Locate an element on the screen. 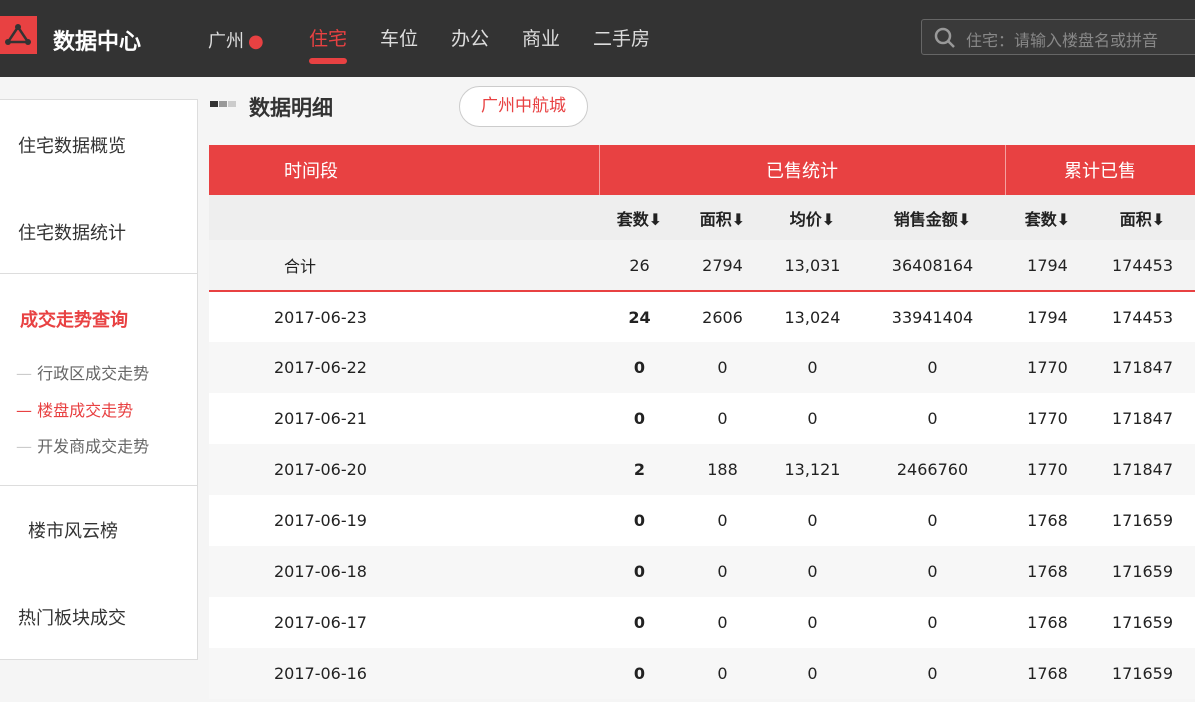 This screenshot has height=702, width=1195. total-cell: 2794 is located at coordinates (722, 266).